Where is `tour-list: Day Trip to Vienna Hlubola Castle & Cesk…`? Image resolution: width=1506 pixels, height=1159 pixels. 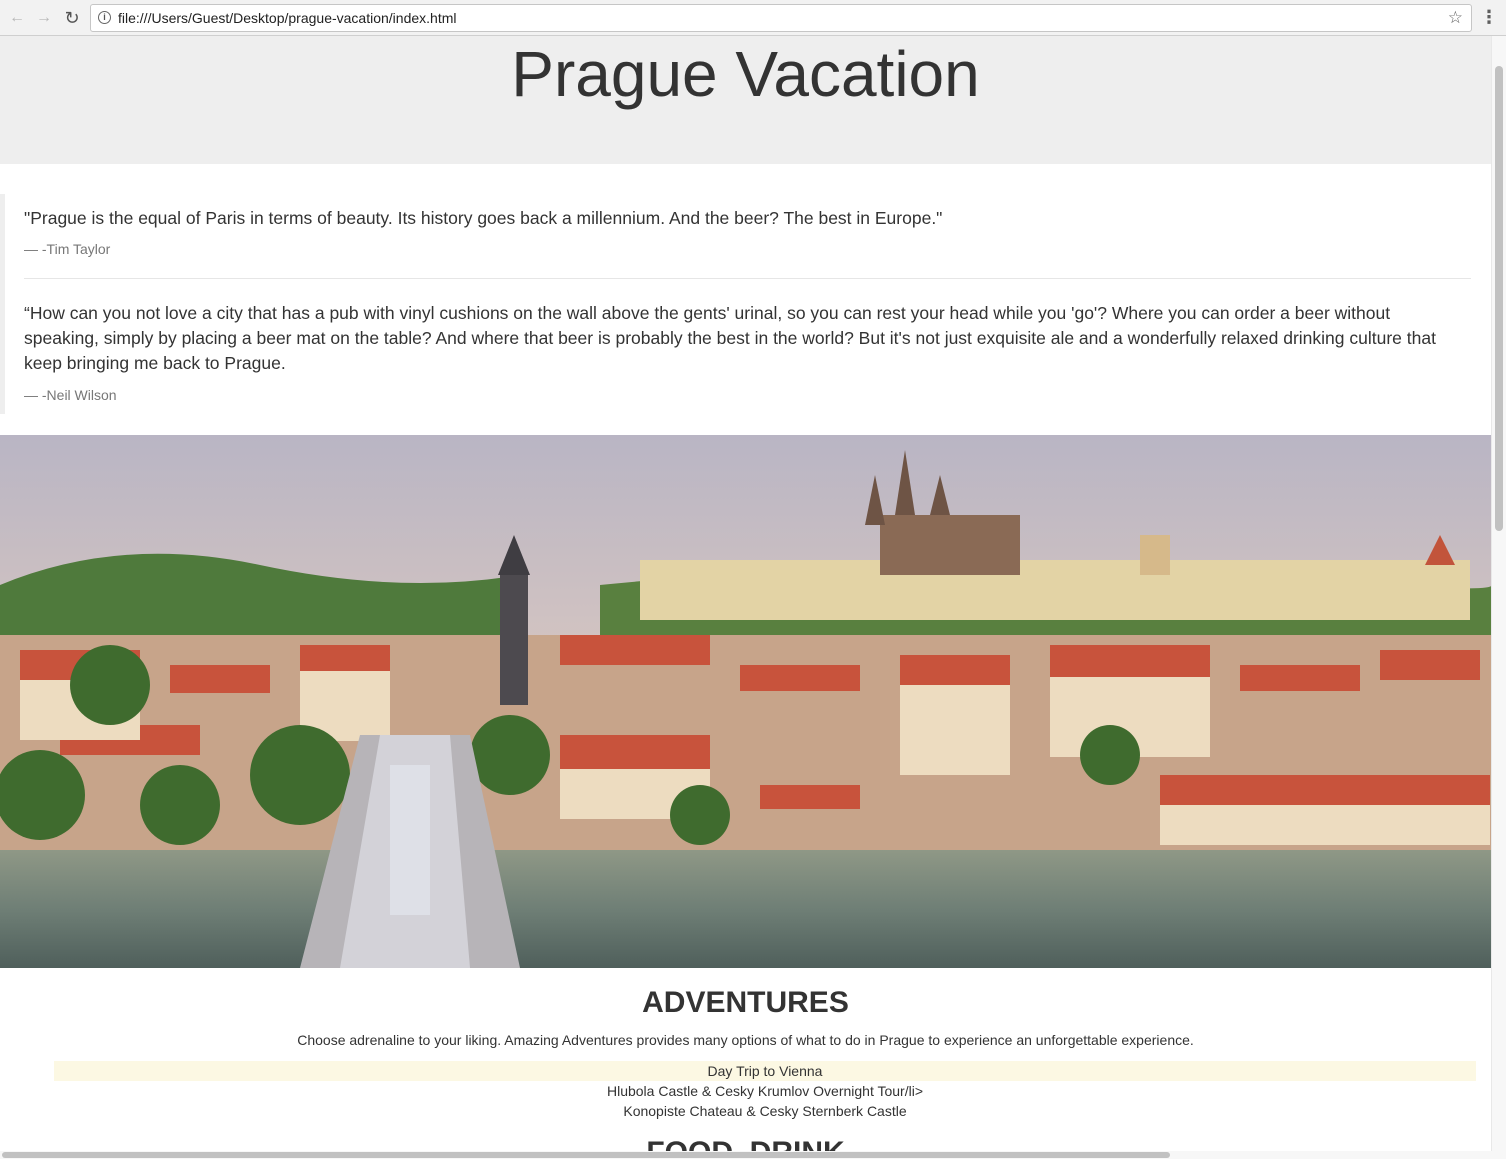 tour-list: Day Trip to Vienna Hlubola Castle & Cesk… is located at coordinates (765, 1091).